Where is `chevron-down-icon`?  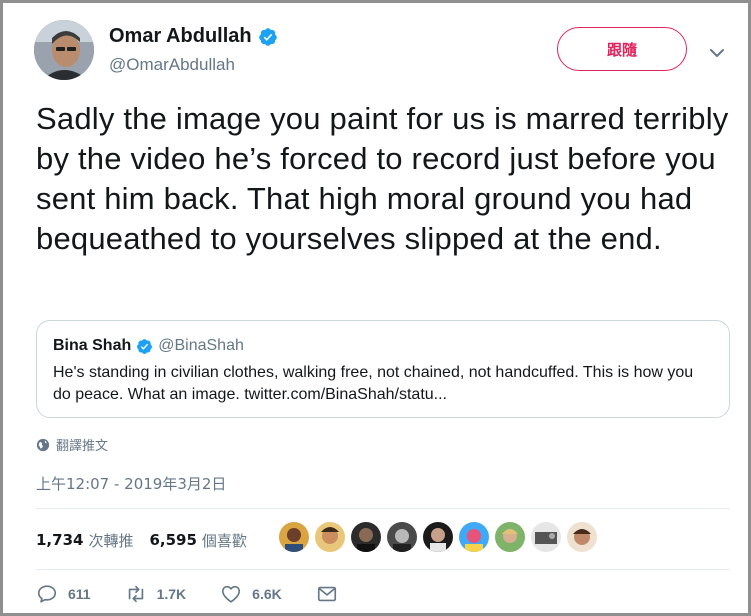 chevron-down-icon is located at coordinates (717, 53).